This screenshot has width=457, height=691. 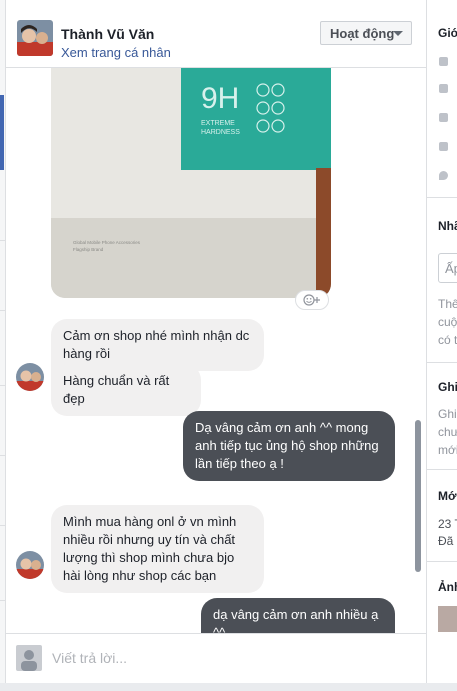 What do you see at coordinates (447, 619) in the screenshot?
I see `image-thumbnail` at bounding box center [447, 619].